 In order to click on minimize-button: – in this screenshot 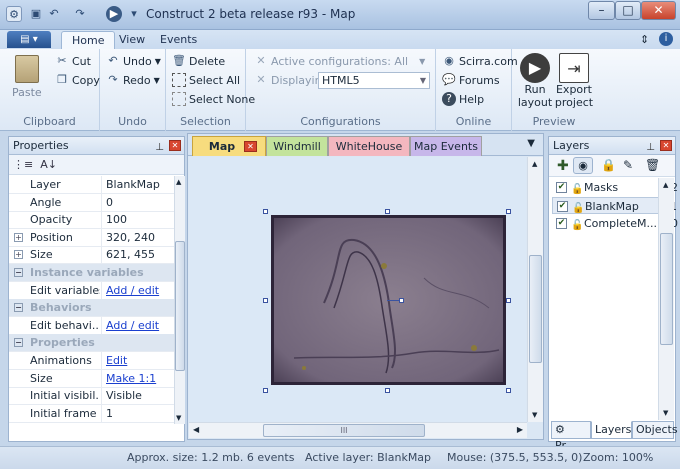, I will do `click(601, 10)`.